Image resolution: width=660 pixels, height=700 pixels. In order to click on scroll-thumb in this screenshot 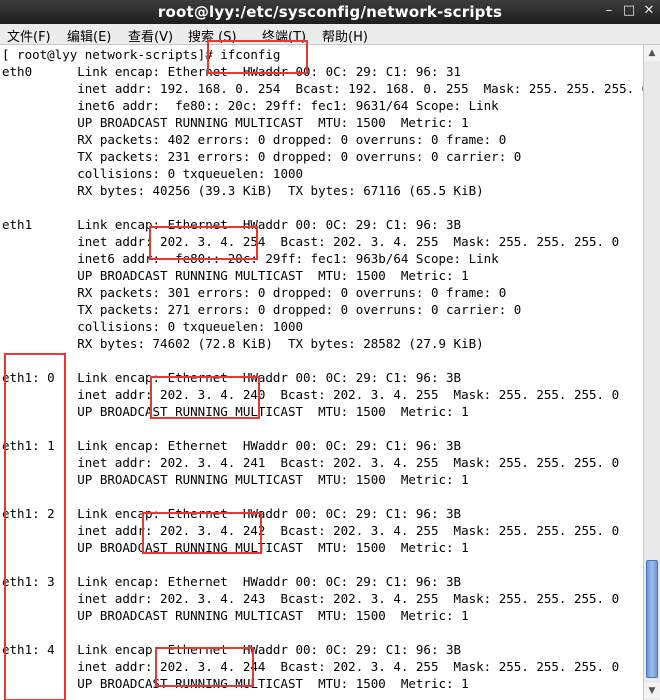, I will do `click(652, 619)`.